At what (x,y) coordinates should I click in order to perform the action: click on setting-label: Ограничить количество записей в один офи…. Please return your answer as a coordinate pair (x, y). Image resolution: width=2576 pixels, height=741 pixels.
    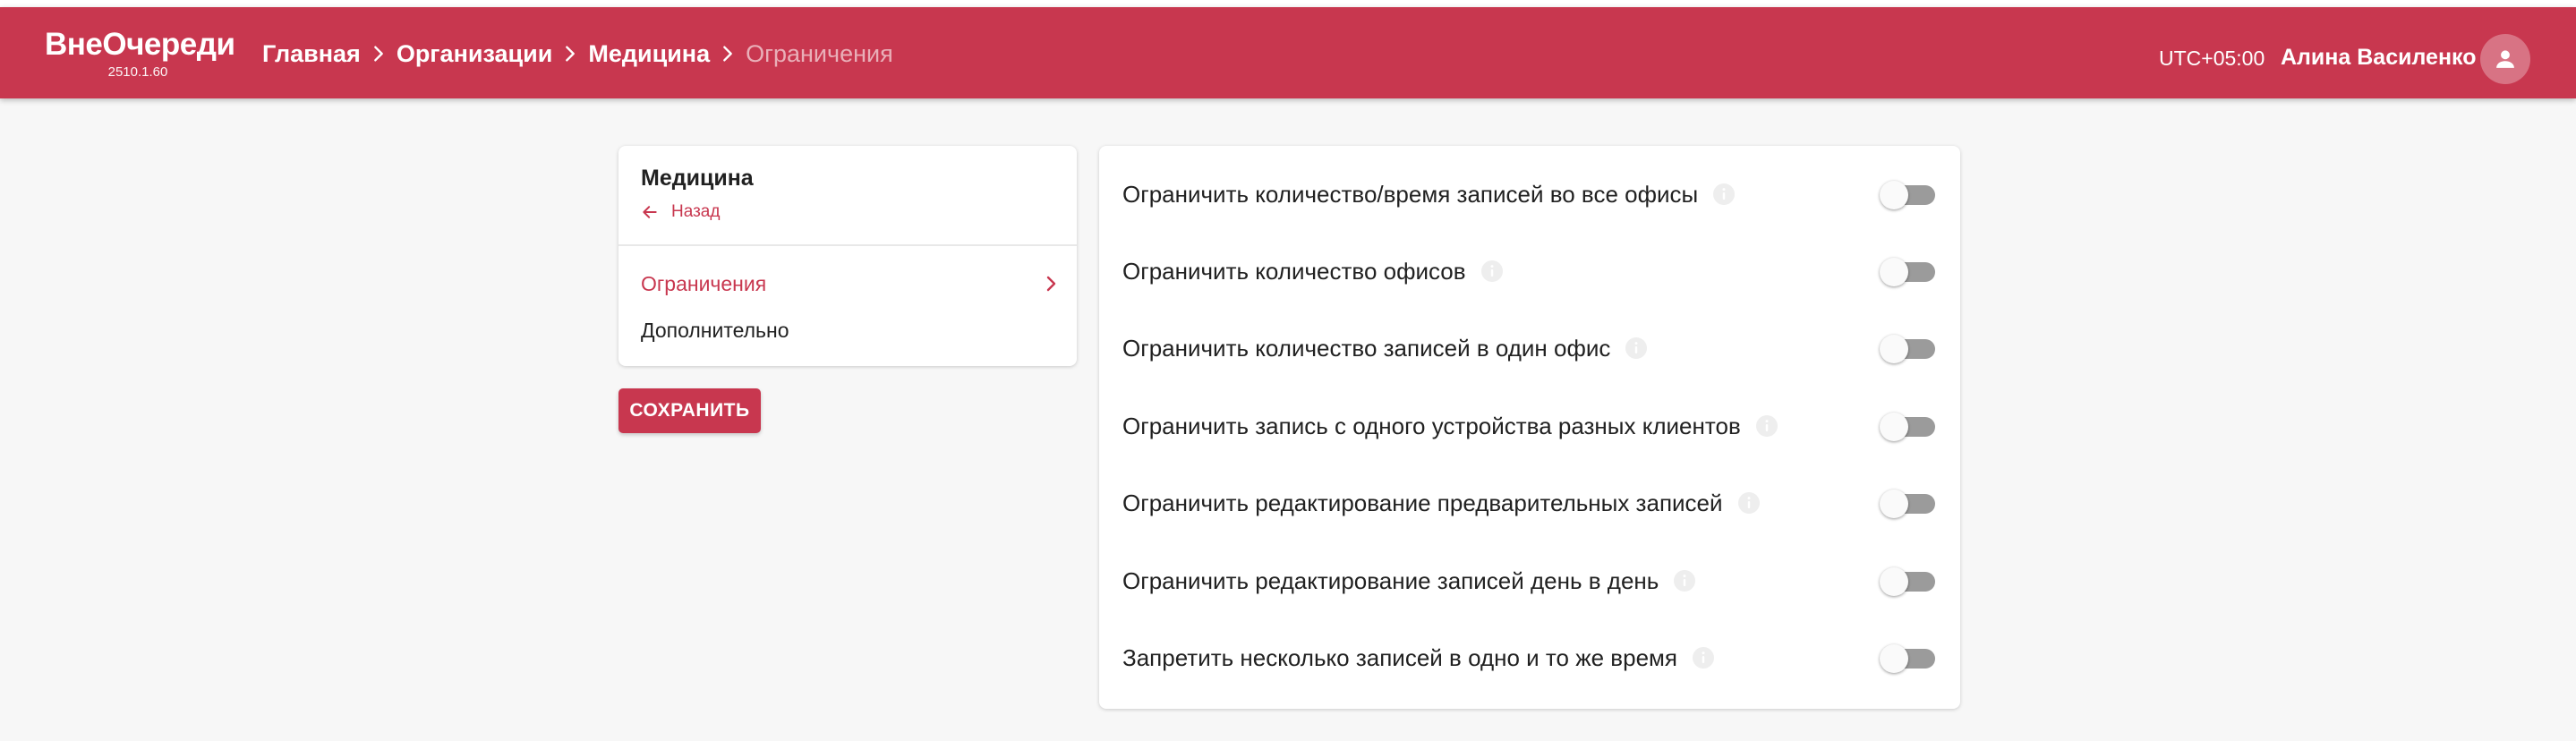
    Looking at the image, I should click on (1366, 348).